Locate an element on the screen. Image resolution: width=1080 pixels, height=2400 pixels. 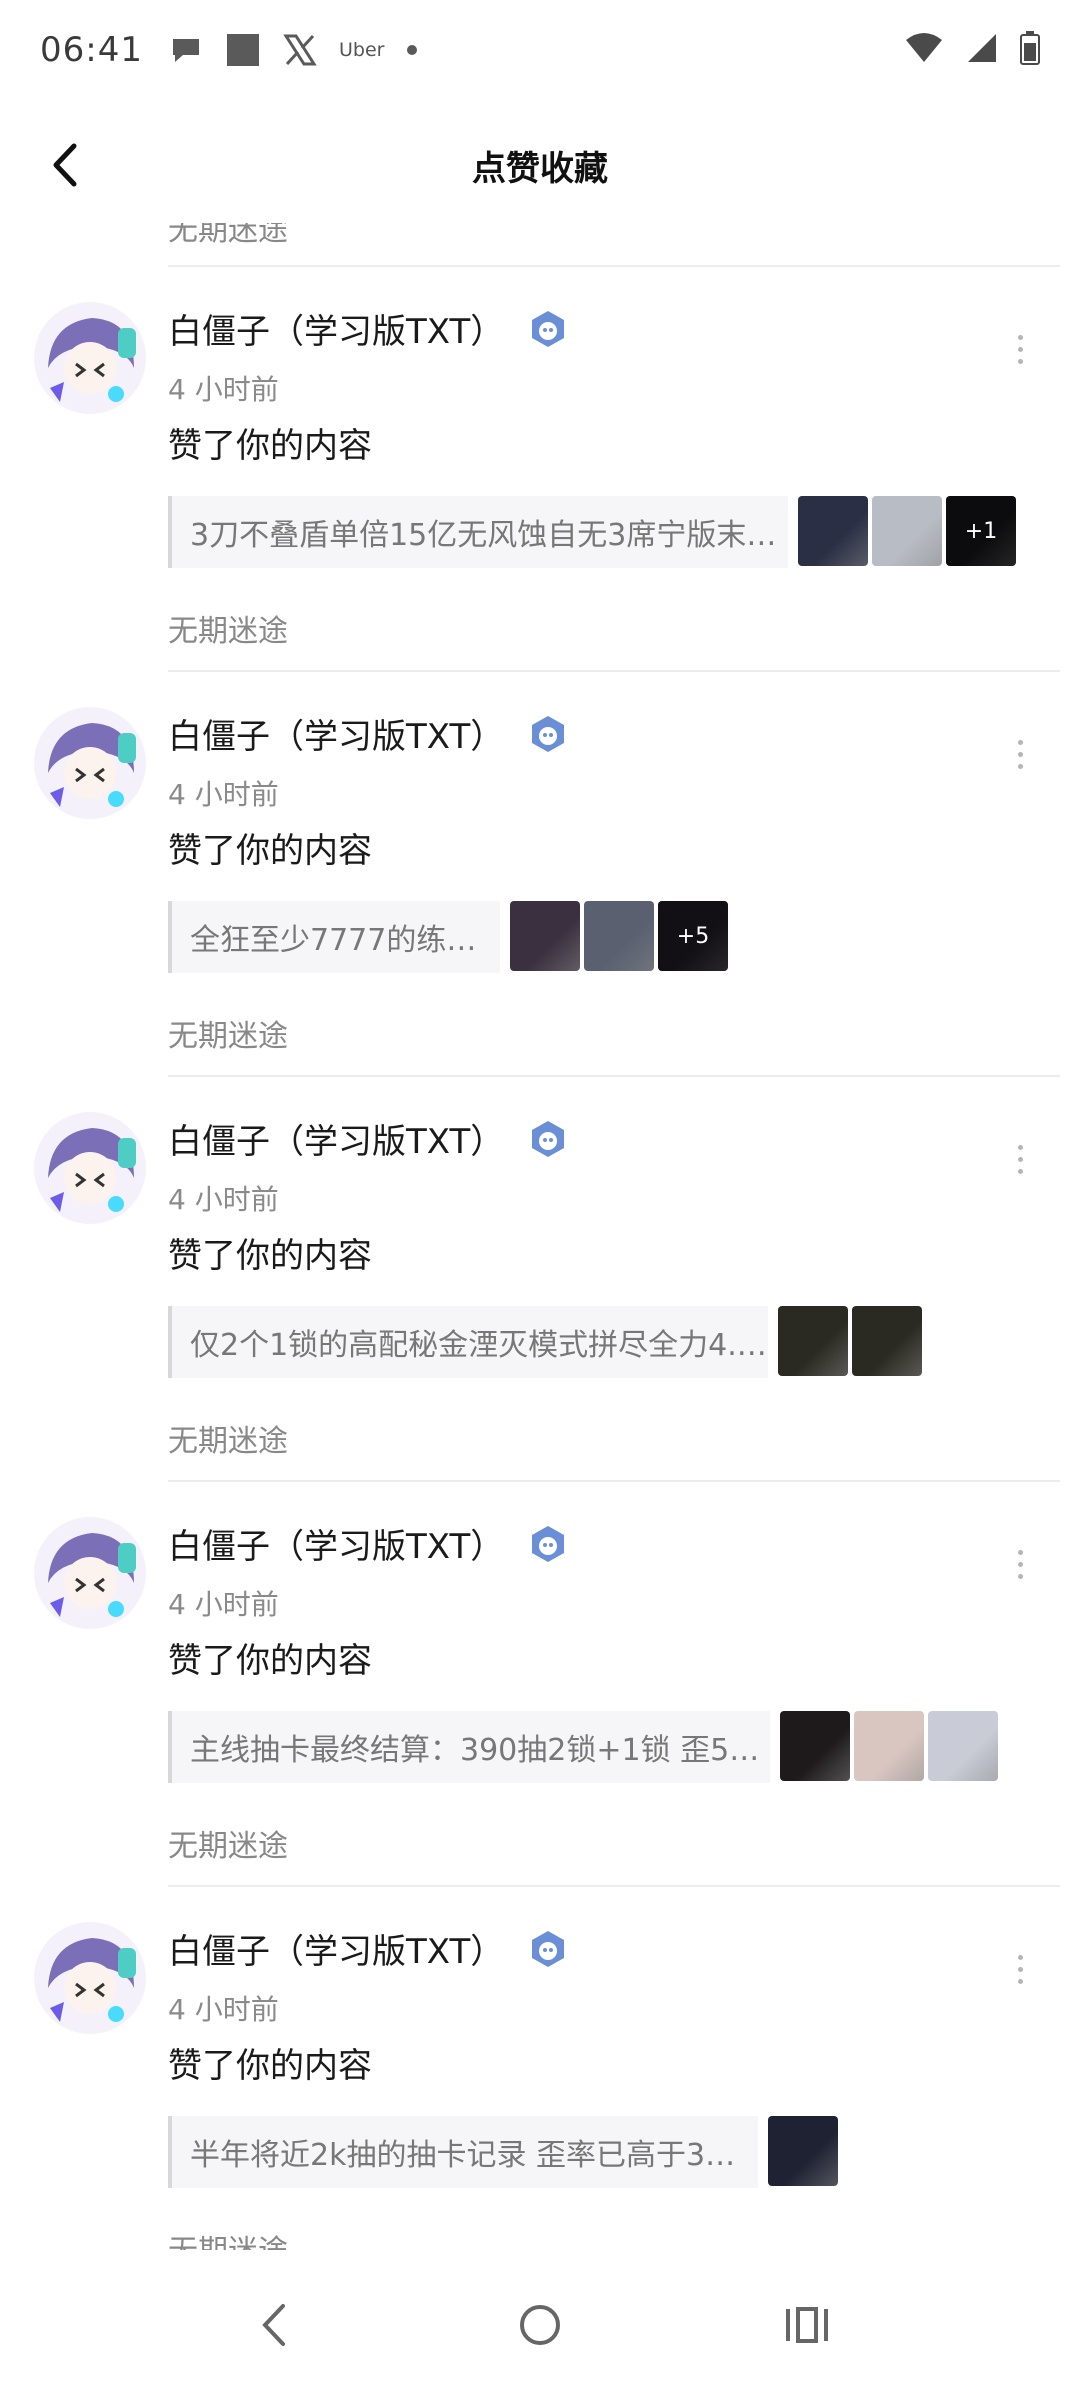
quoted-post: 全狂至少7777的练度啦 is located at coordinates (334, 937).